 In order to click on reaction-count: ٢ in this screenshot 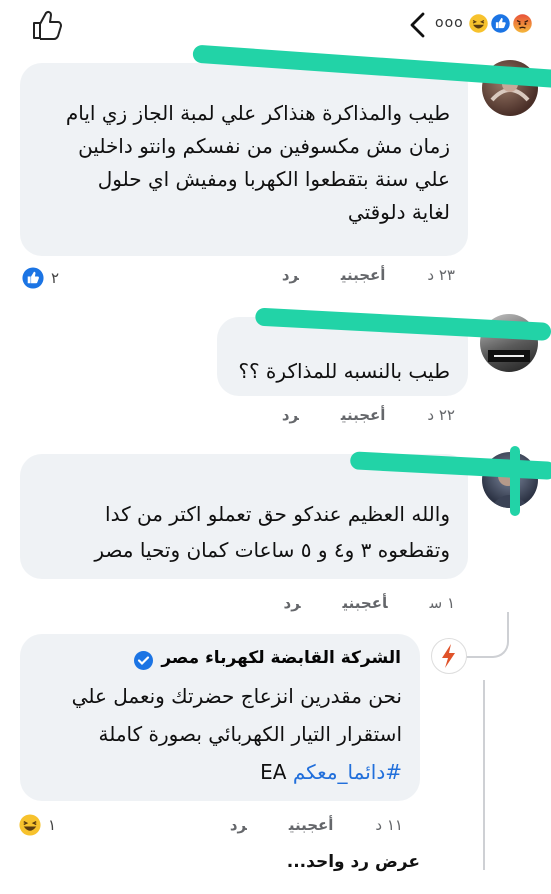, I will do `click(55, 278)`.